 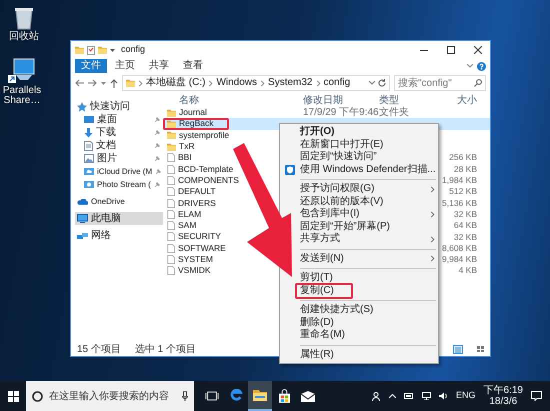 I want to click on file-name: Journal, so click(x=193, y=112).